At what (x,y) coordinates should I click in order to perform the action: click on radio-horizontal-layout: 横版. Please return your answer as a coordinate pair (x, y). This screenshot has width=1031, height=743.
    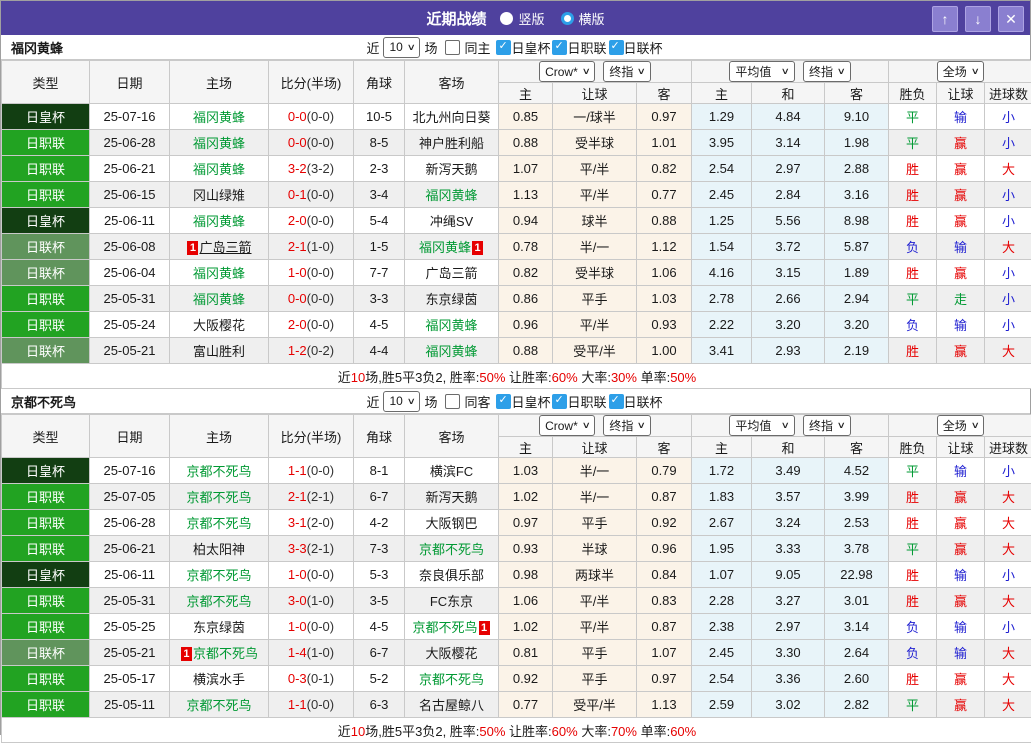
    Looking at the image, I should click on (583, 18).